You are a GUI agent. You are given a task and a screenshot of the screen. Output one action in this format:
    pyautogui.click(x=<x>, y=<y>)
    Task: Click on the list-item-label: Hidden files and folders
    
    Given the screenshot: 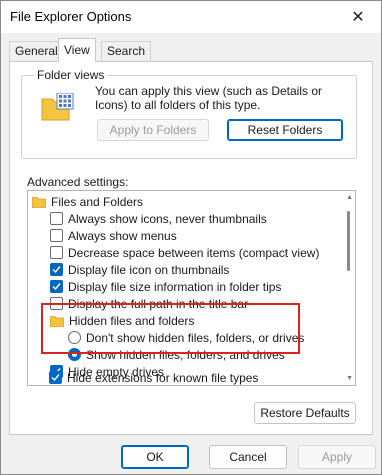 What is the action you would take?
    pyautogui.click(x=132, y=320)
    